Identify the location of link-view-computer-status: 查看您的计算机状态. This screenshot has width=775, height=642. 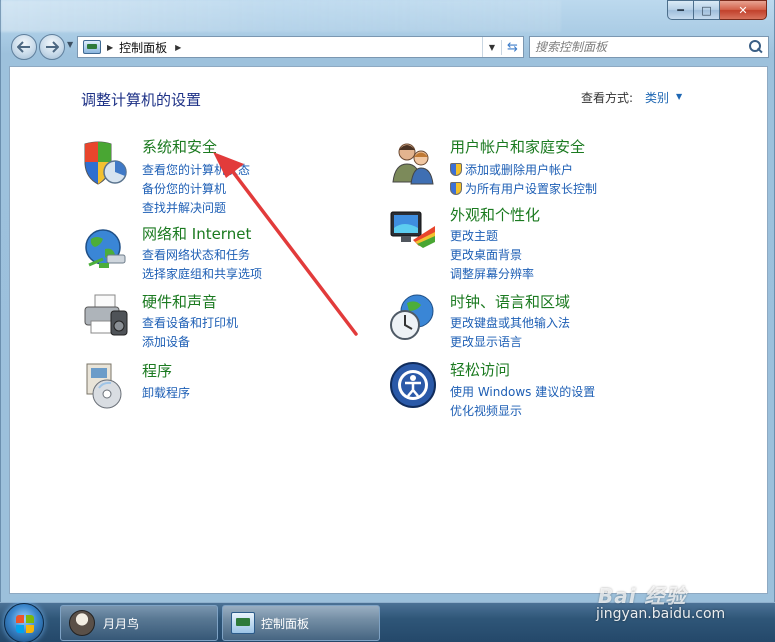
(196, 169).